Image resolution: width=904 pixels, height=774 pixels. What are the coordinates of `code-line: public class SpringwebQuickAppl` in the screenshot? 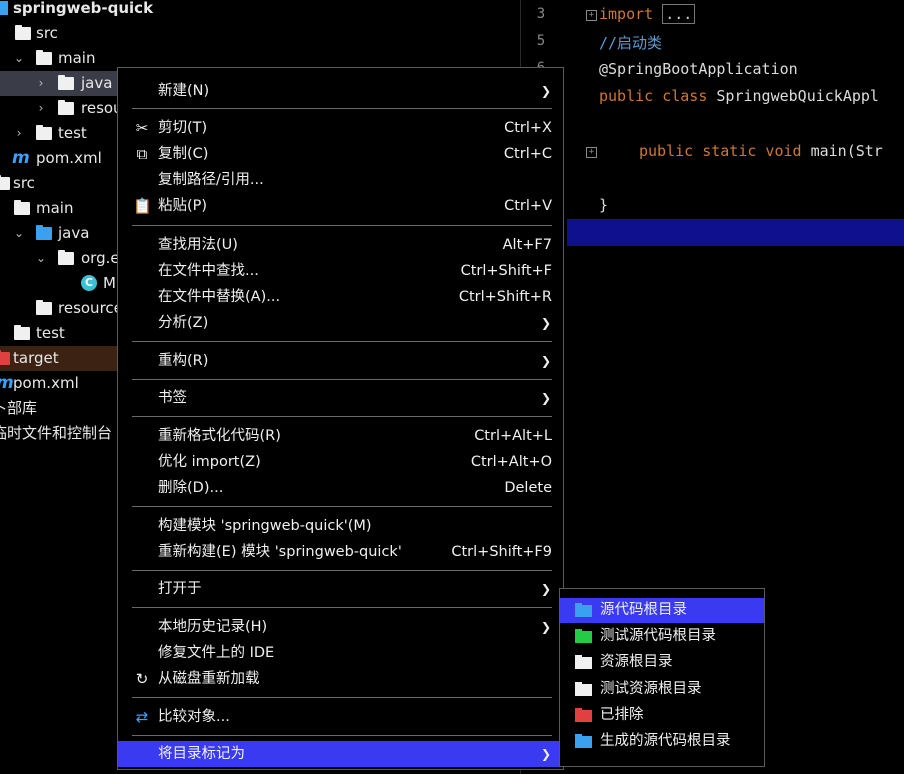 It's located at (739, 96).